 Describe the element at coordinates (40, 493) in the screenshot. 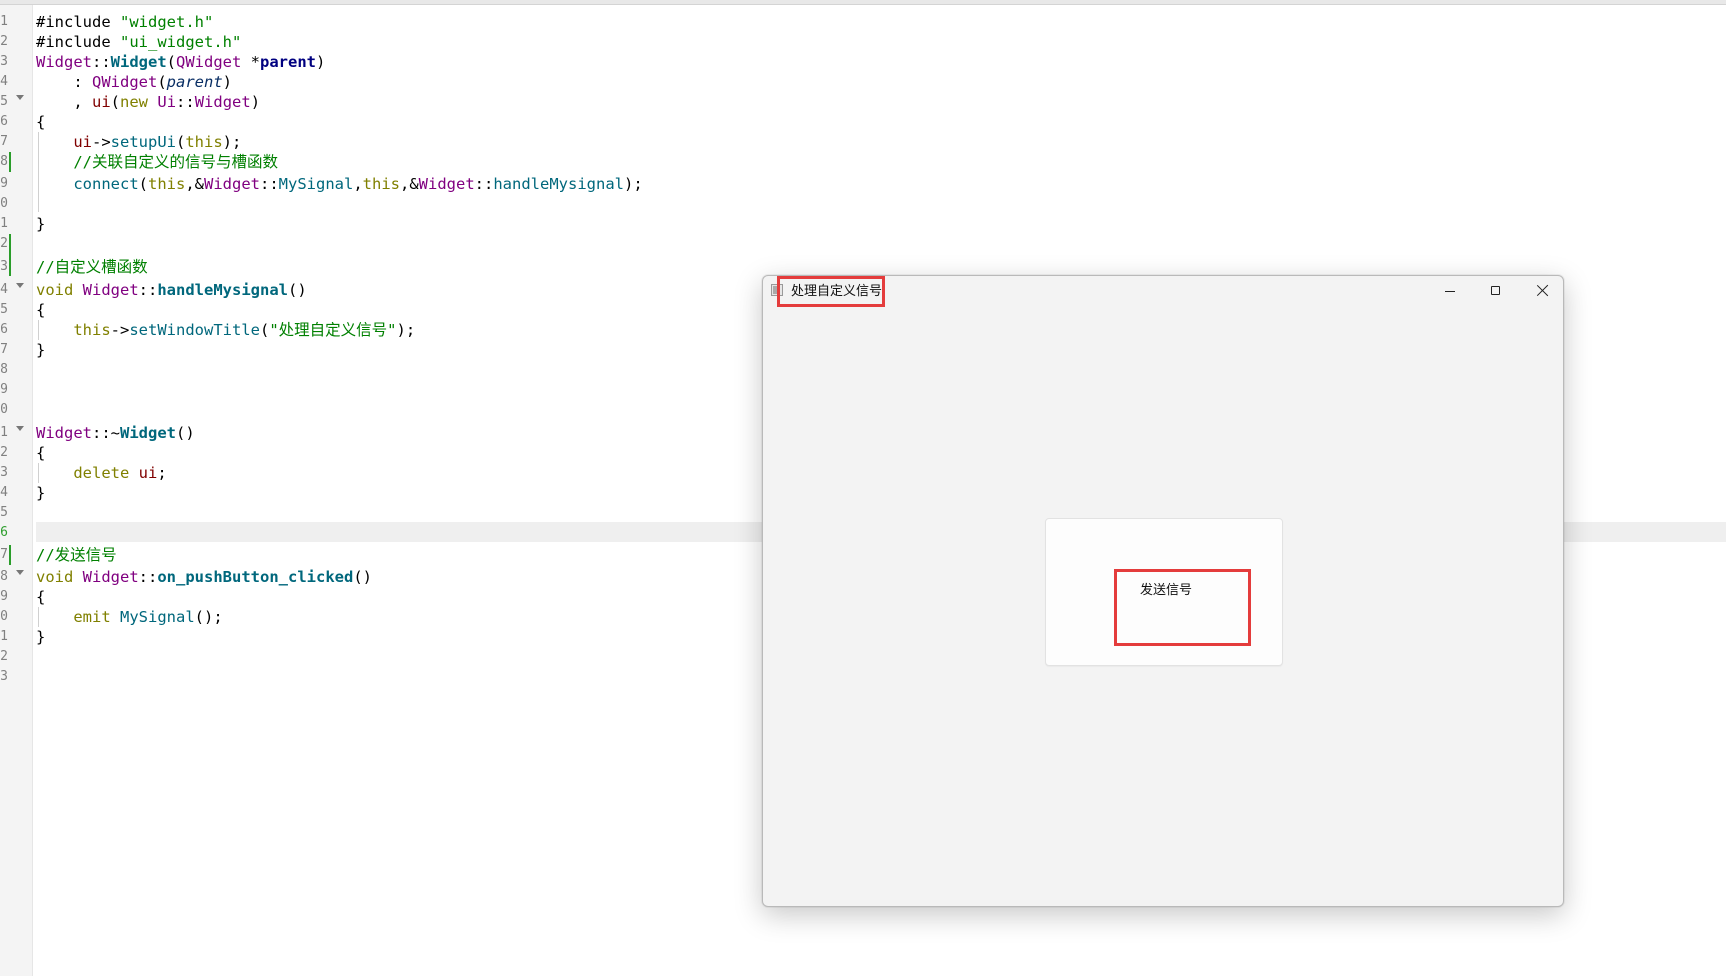

I see `code-line: }` at that location.